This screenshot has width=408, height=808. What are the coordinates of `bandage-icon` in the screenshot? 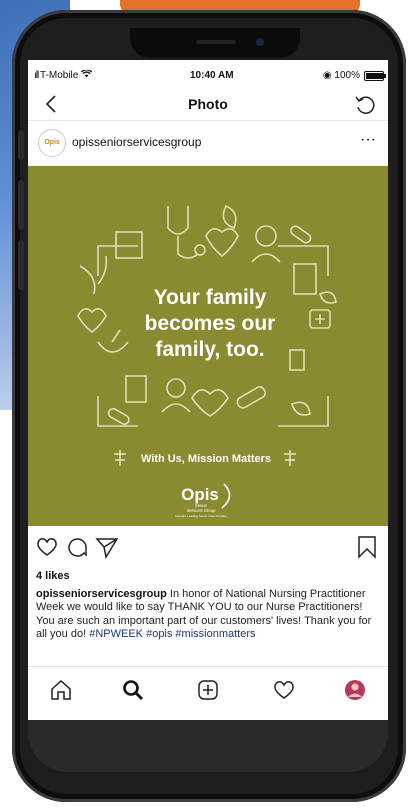 It's located at (251, 397).